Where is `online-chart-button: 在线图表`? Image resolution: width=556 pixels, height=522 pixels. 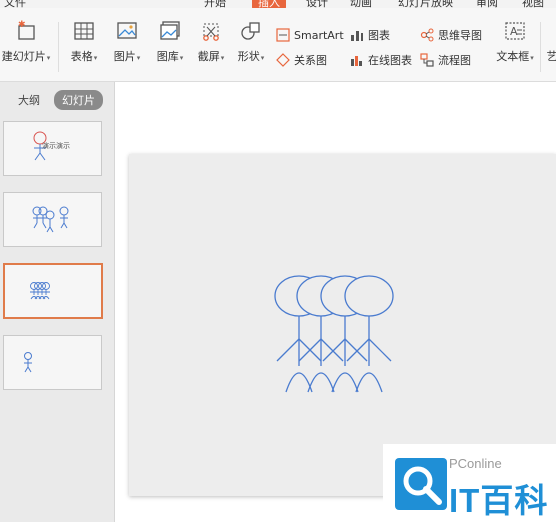
online-chart-button: 在线图表 is located at coordinates (381, 60).